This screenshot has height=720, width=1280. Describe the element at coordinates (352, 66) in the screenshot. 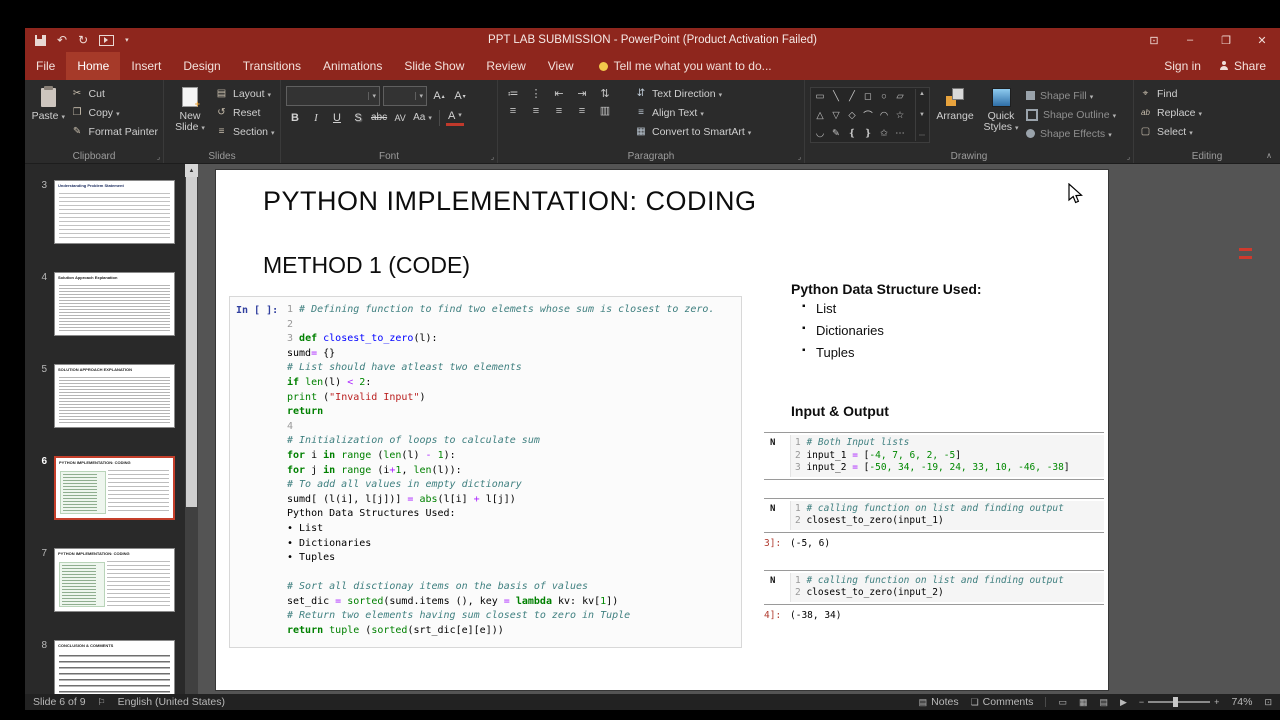

I see `ribbon-tab: Animations` at that location.